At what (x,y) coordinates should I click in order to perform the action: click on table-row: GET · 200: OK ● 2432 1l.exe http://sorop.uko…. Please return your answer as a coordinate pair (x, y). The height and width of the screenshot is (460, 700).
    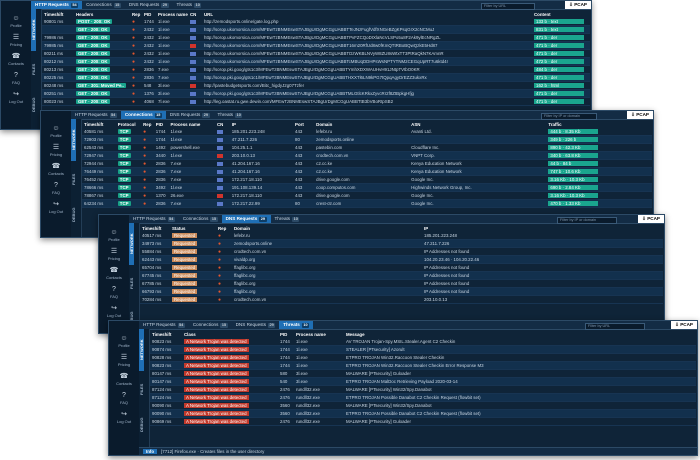
    Looking at the image, I should click on (316, 29).